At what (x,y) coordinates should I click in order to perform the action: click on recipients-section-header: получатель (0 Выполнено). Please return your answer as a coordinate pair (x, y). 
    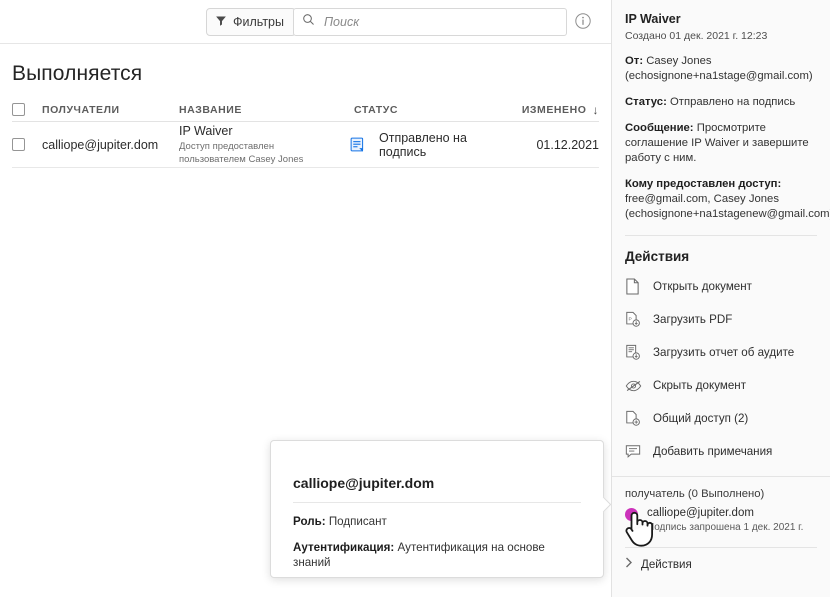
    Looking at the image, I should click on (695, 494).